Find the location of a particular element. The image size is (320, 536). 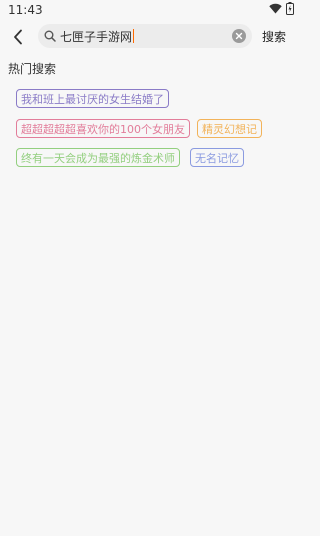

back-button is located at coordinates (18, 37).